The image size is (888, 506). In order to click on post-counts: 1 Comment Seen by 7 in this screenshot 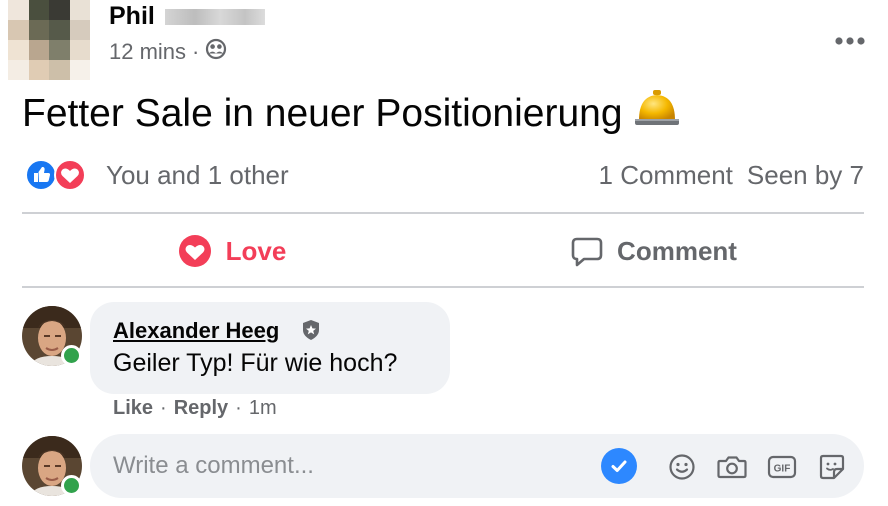, I will do `click(731, 175)`.